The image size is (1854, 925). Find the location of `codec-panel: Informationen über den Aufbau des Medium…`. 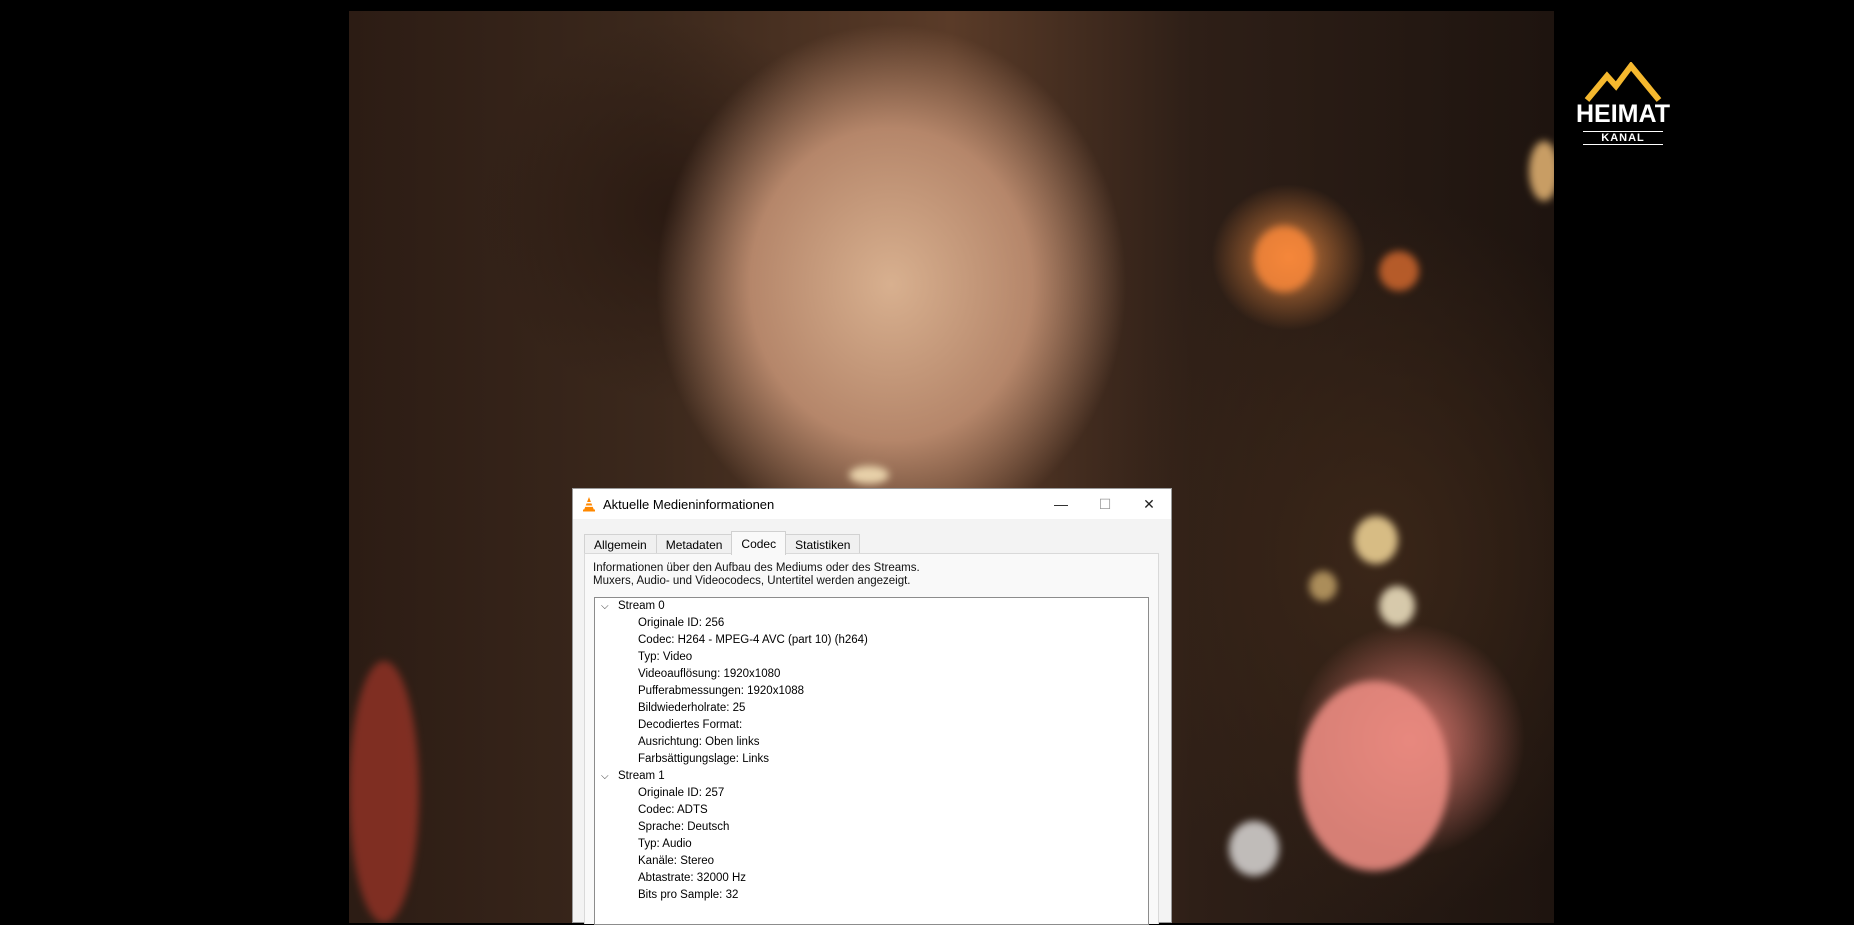

codec-panel: Informationen über den Aufbau des Medium… is located at coordinates (871, 739).